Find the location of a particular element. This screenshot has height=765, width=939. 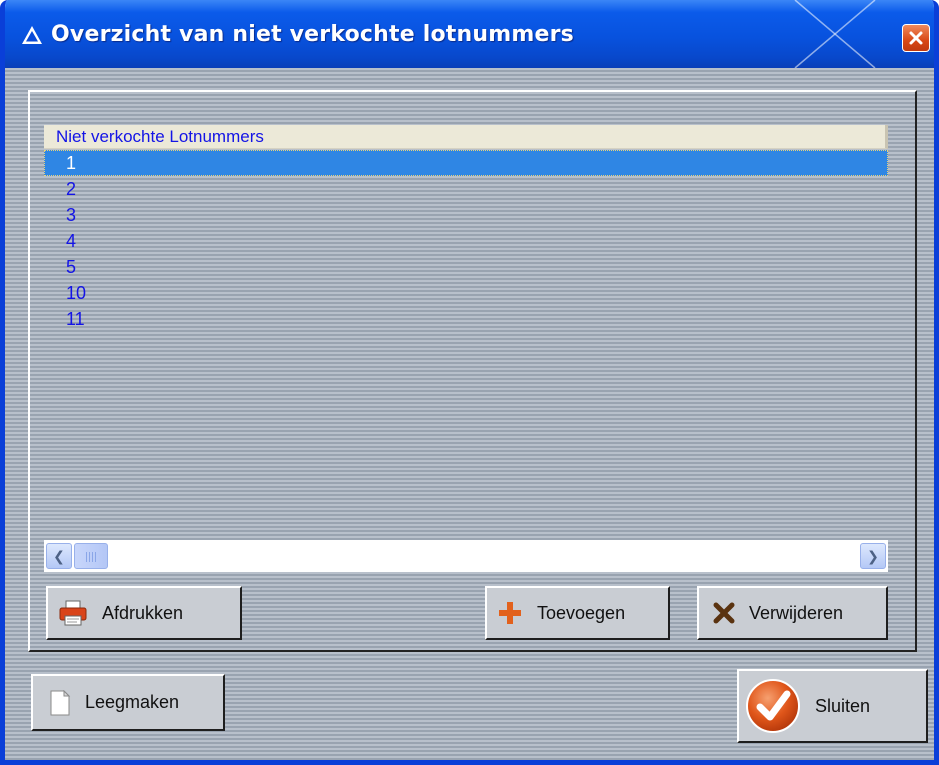

grip-icon is located at coordinates (91, 557).